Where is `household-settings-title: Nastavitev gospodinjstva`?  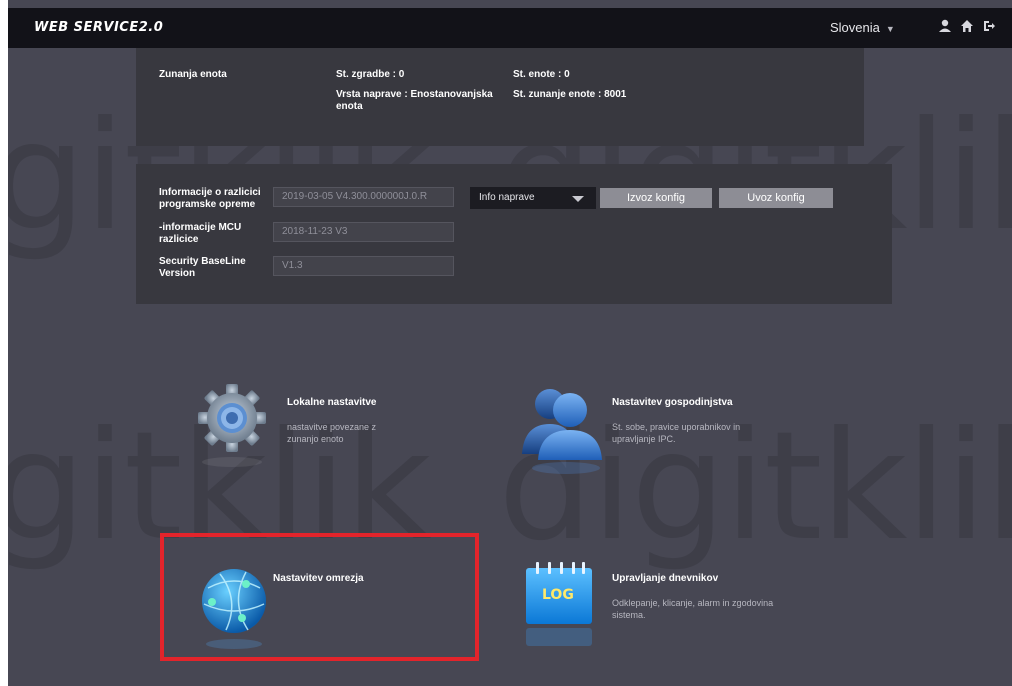
household-settings-title: Nastavitev gospodinjstva is located at coordinates (672, 402).